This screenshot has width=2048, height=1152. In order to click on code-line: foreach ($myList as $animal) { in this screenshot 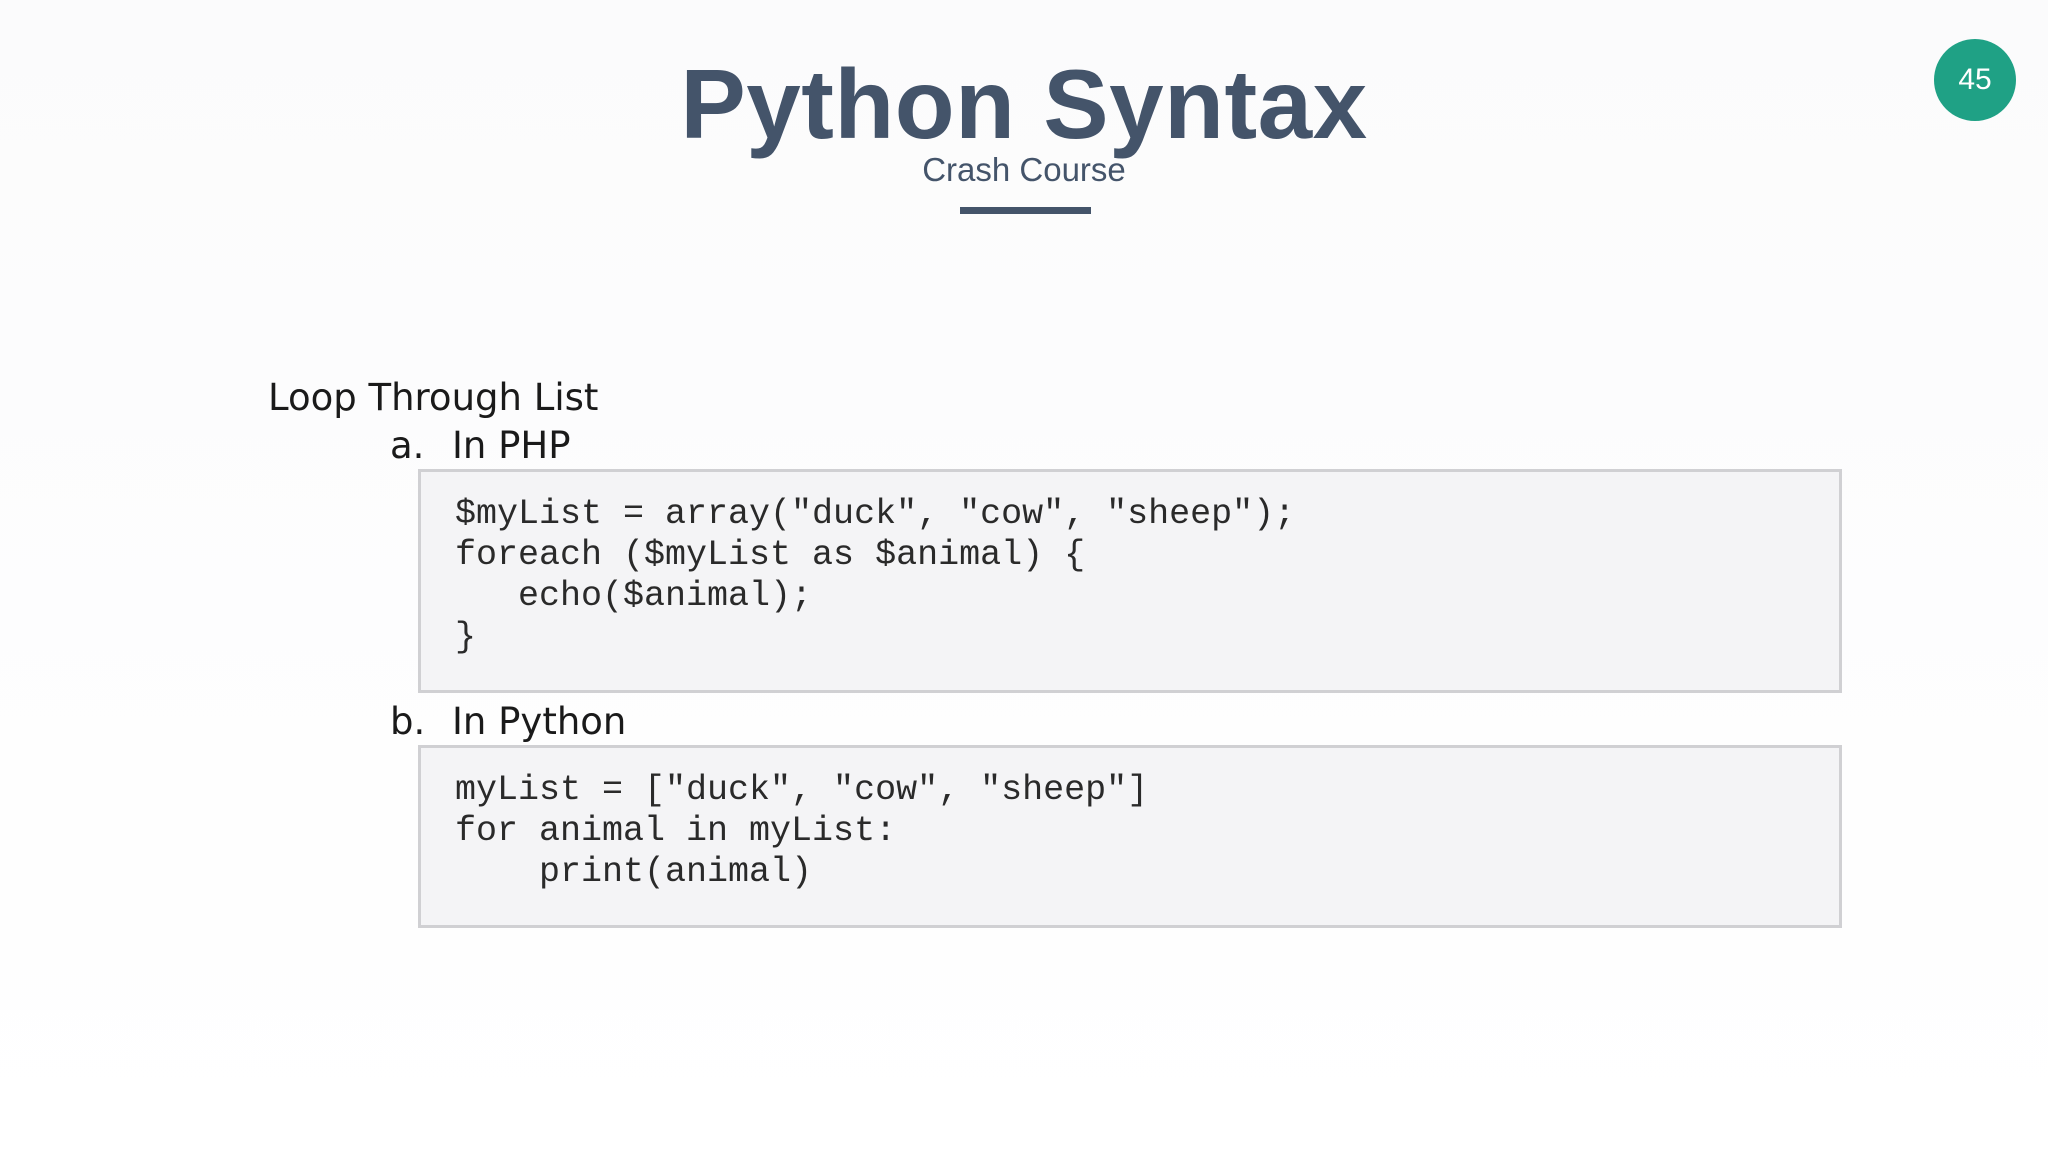, I will do `click(770, 555)`.